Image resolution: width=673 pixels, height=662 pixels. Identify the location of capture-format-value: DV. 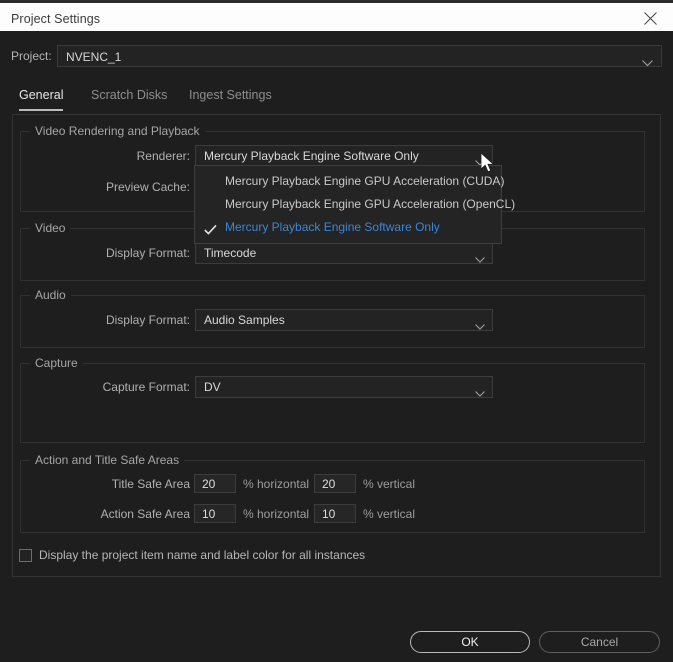
(212, 387).